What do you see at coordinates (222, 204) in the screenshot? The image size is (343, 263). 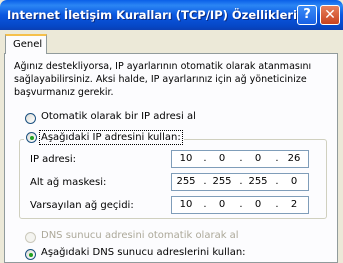 I see `gateway-octet-2: 0` at bounding box center [222, 204].